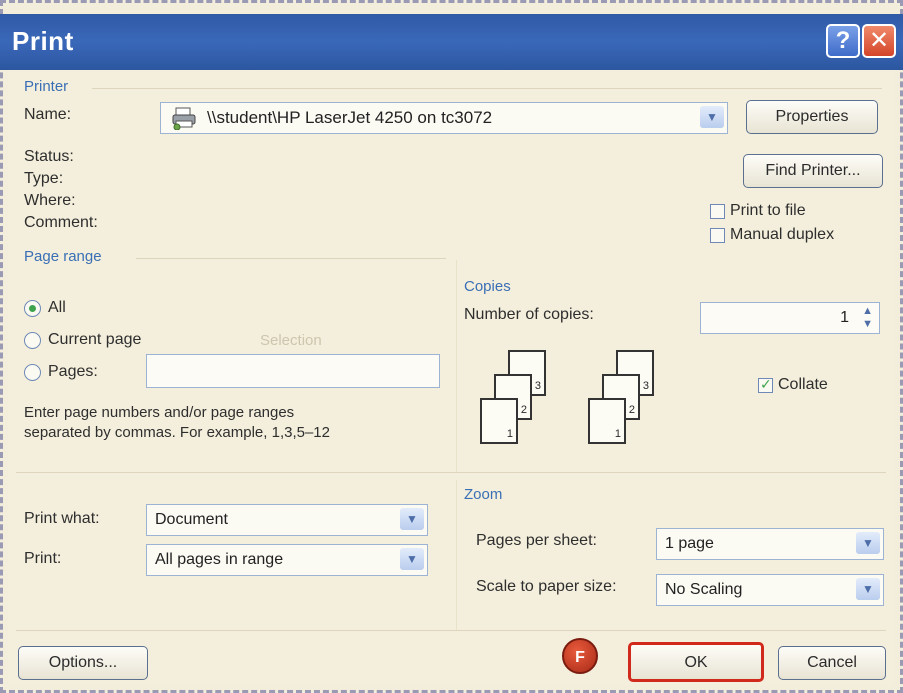 This screenshot has height=693, width=903. What do you see at coordinates (451, 472) in the screenshot?
I see `lower-section-rule` at bounding box center [451, 472].